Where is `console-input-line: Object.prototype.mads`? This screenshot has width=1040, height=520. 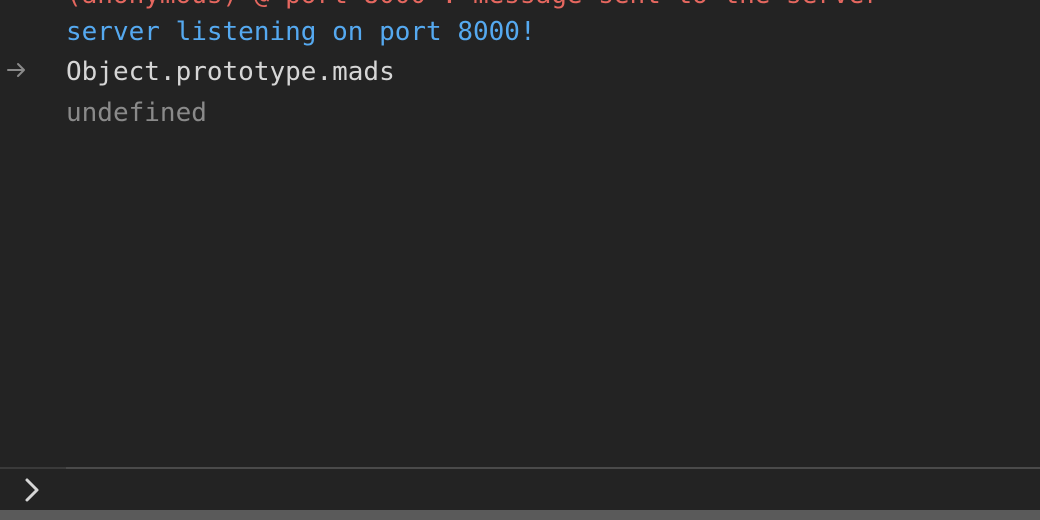
console-input-line: Object.prototype.mads is located at coordinates (230, 72).